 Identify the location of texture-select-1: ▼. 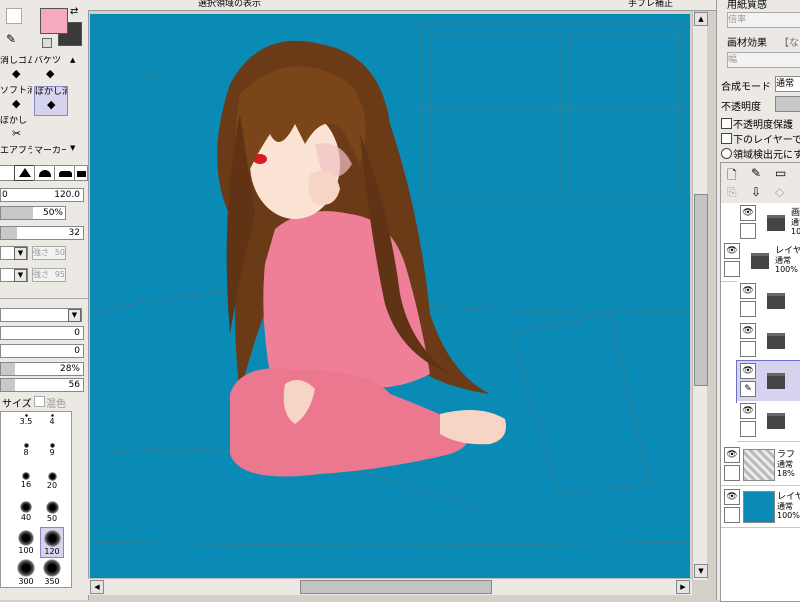
(14, 253).